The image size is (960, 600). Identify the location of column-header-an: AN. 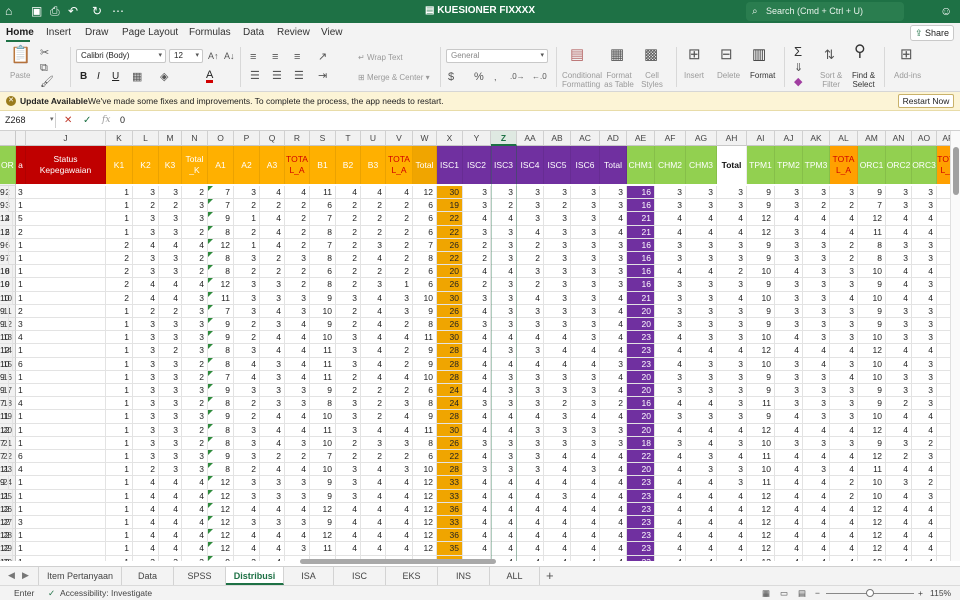
(899, 138).